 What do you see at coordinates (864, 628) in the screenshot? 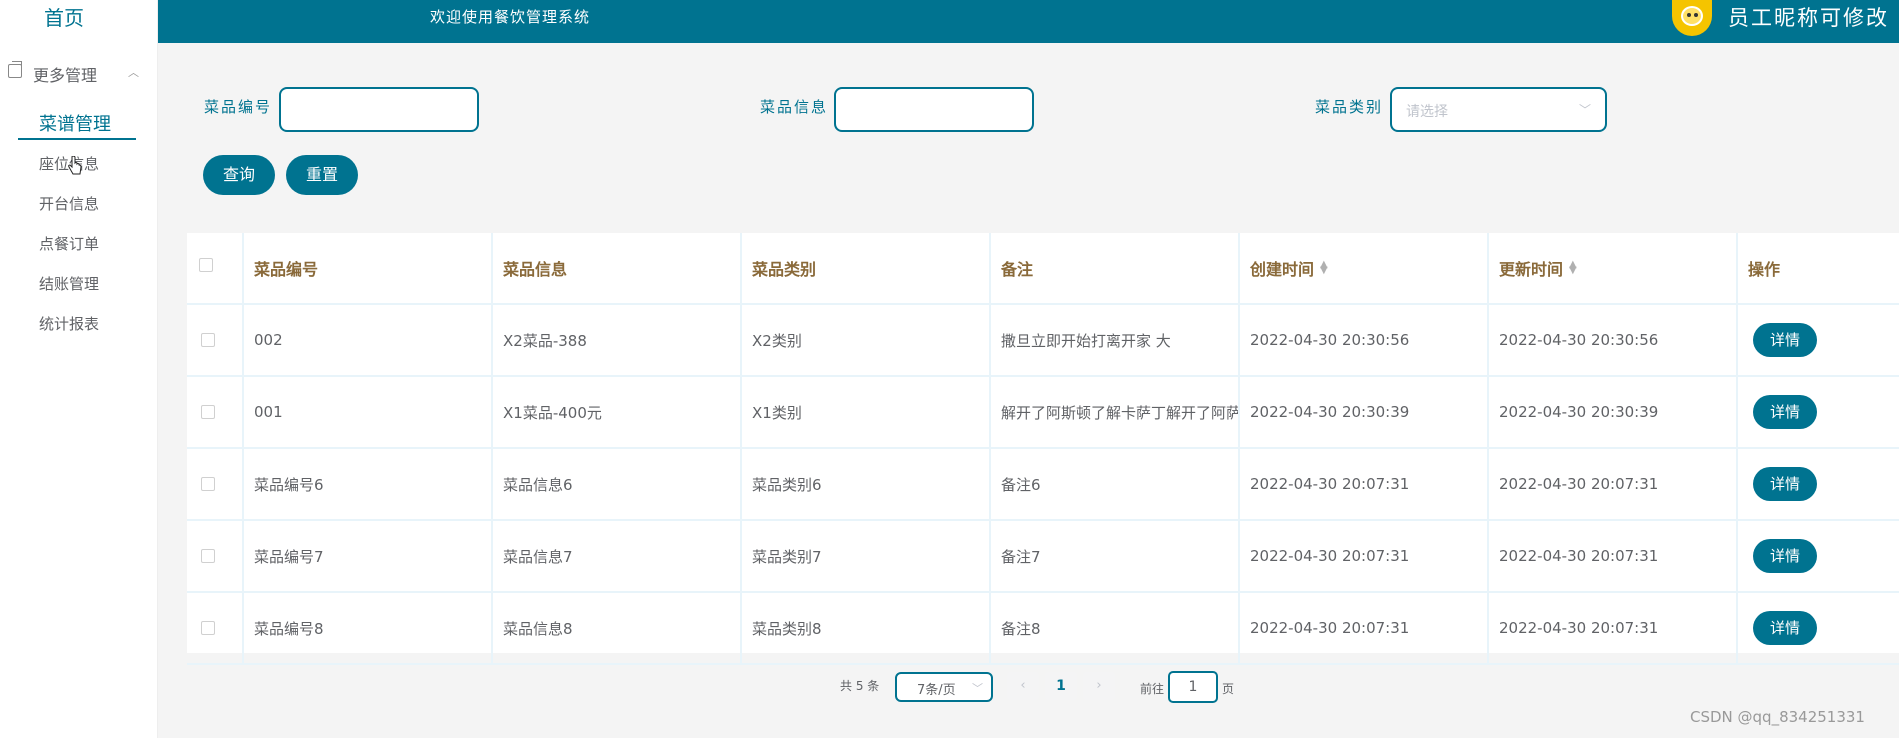
I see `table-cell: 菜品类别8` at bounding box center [864, 628].